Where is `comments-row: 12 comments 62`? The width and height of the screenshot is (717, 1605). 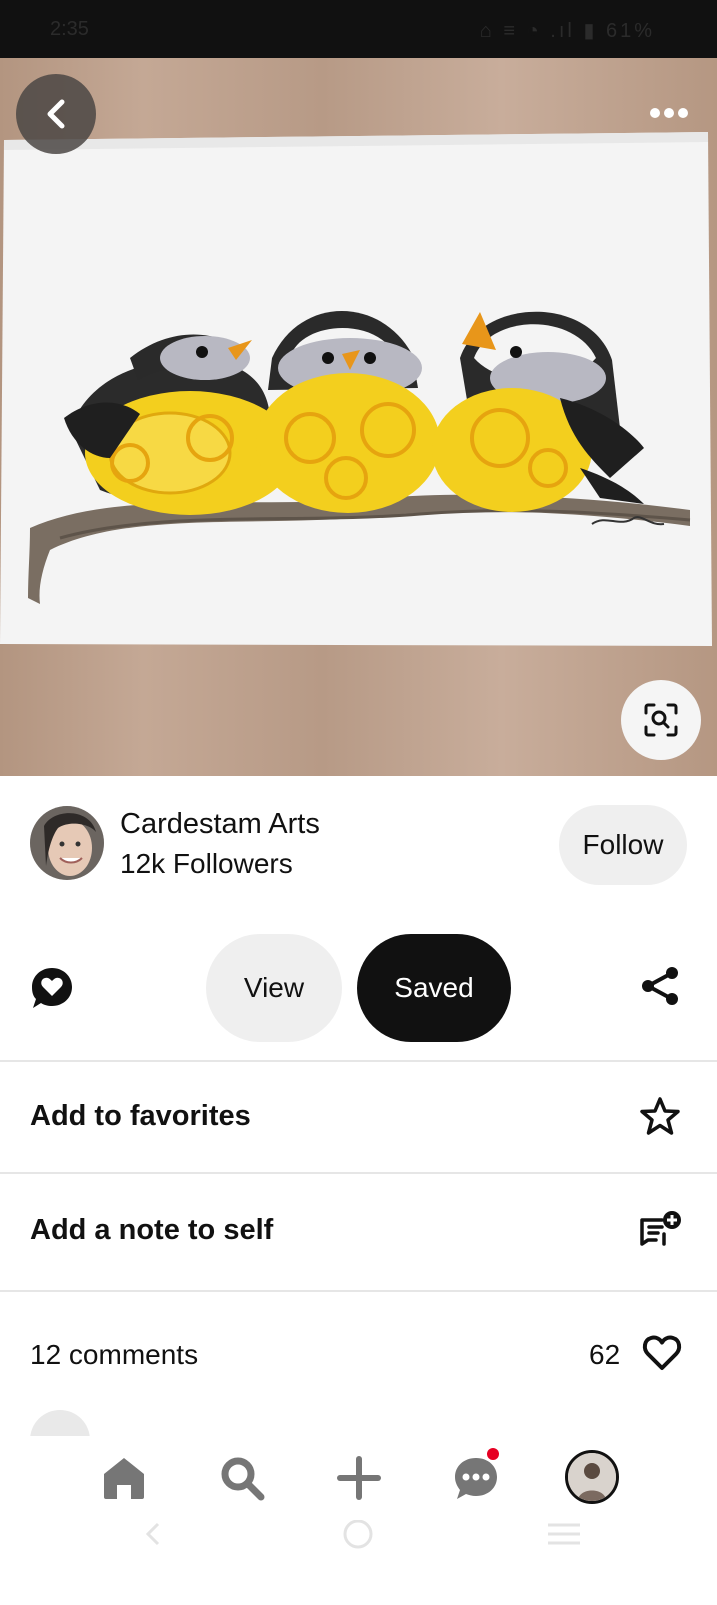
comments-row: 12 comments 62 is located at coordinates (358, 1331).